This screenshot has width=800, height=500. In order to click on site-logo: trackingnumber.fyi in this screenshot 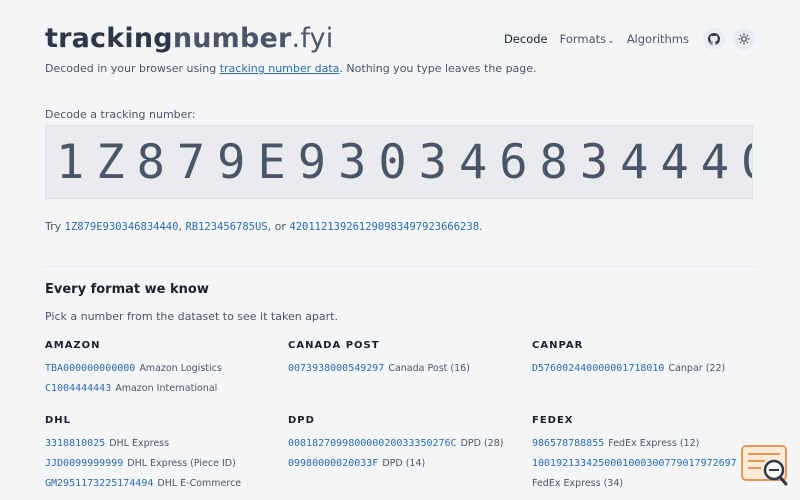, I will do `click(189, 39)`.